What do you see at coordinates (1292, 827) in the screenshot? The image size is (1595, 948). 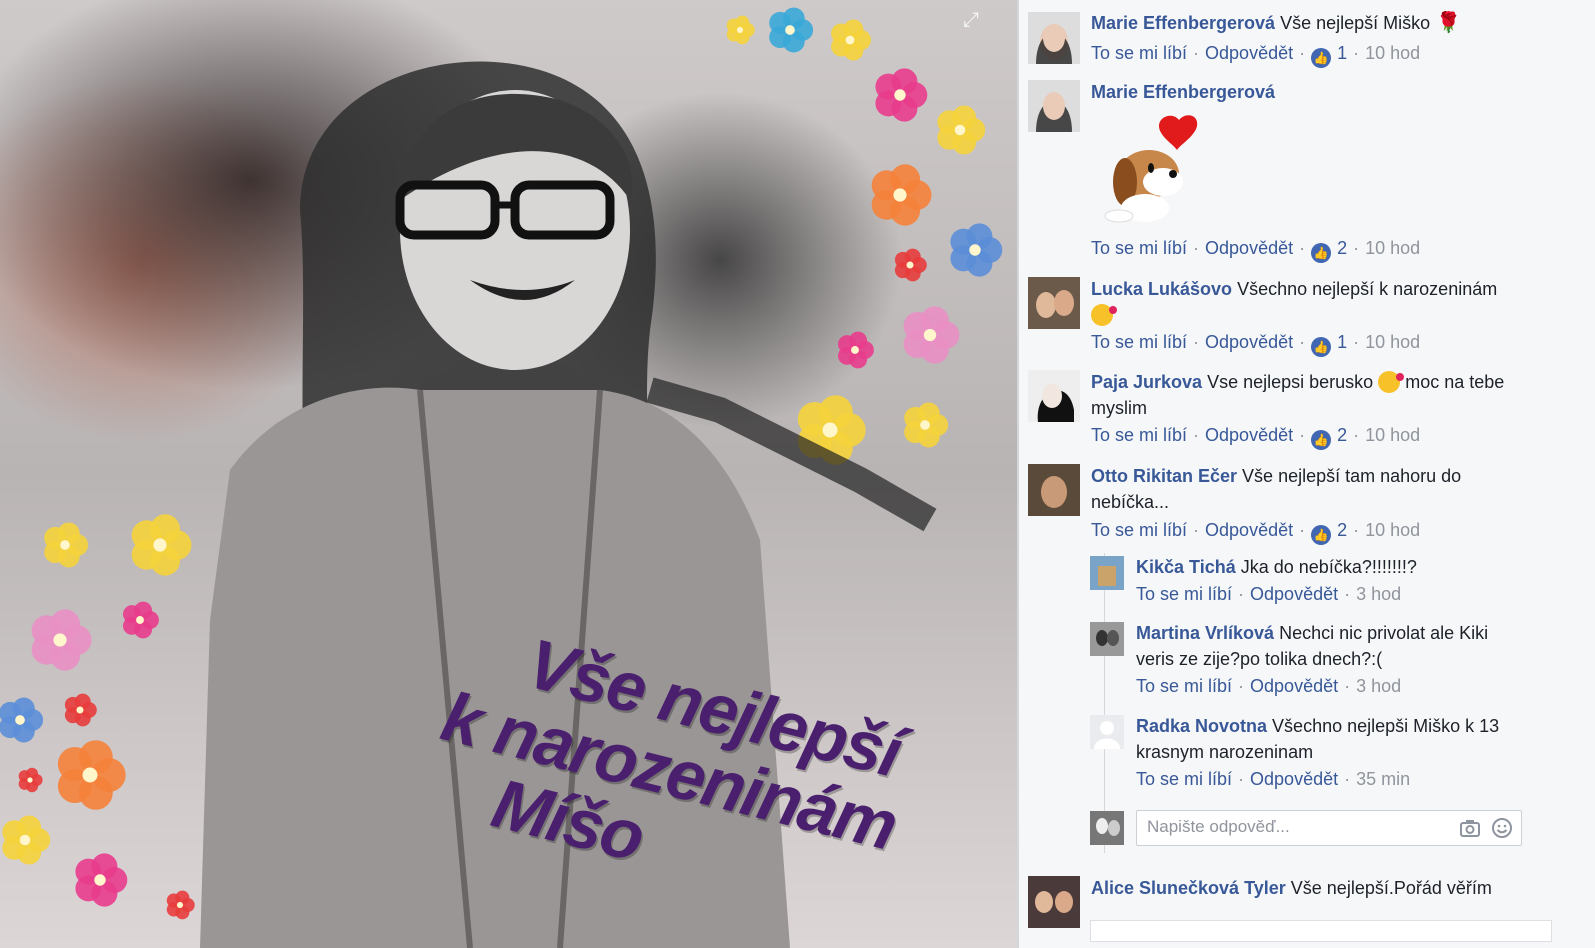 I see `reply-input` at bounding box center [1292, 827].